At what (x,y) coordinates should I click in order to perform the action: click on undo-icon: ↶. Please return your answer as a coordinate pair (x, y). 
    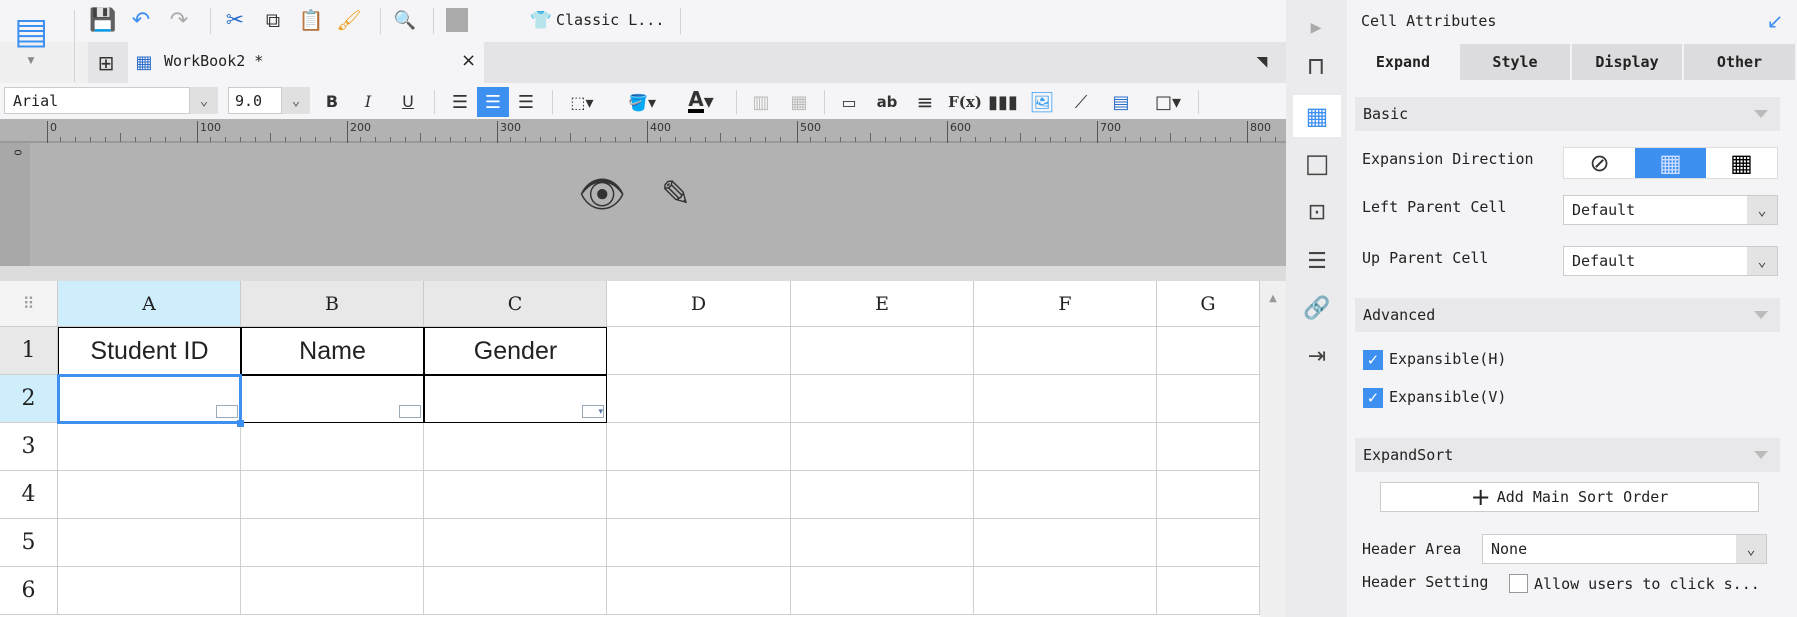
    Looking at the image, I should click on (141, 20).